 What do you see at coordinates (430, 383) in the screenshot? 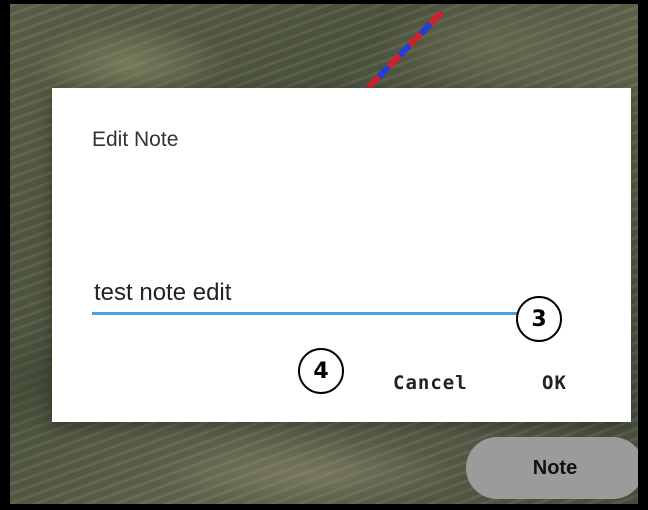
I see `cancel-button: Cancel` at bounding box center [430, 383].